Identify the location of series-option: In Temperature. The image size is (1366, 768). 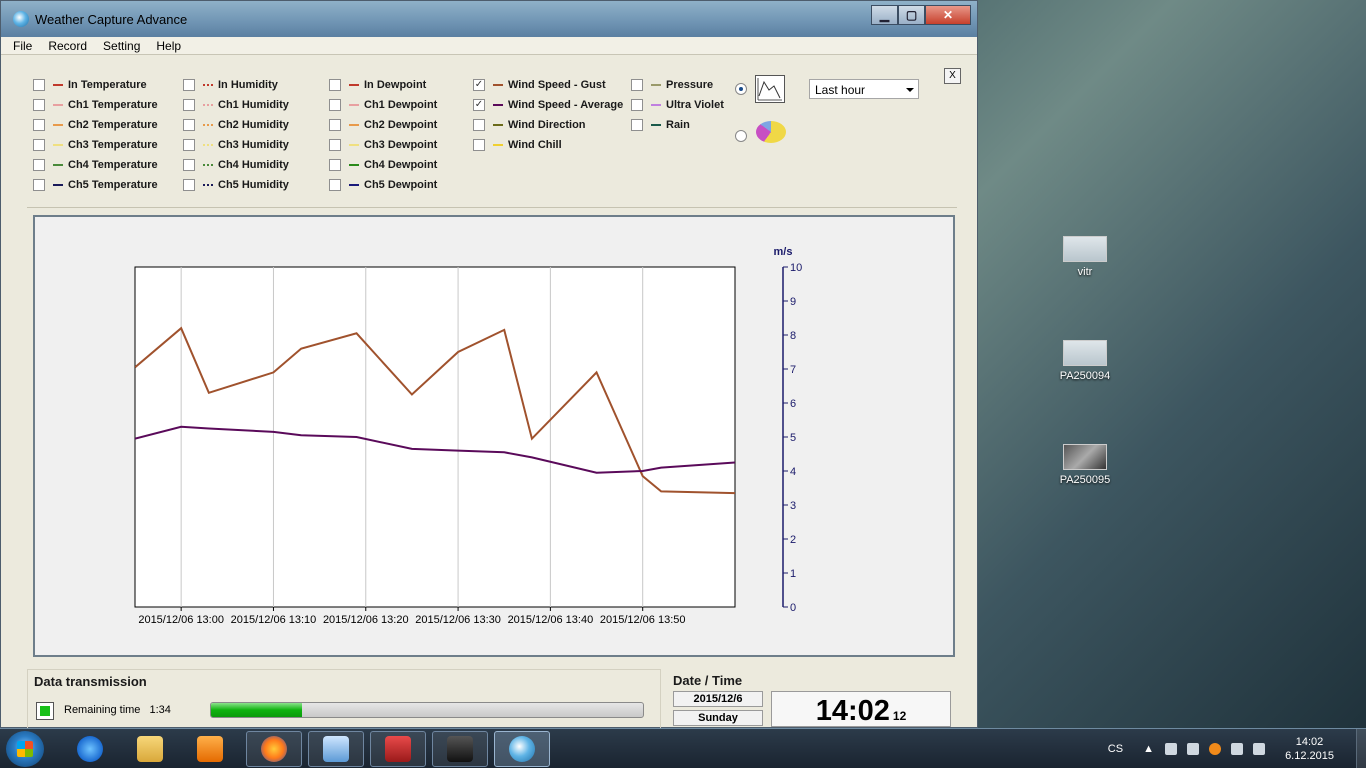
(95, 85).